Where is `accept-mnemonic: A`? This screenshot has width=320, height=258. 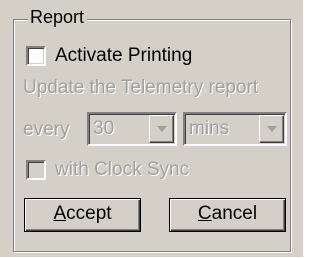
accept-mnemonic: A is located at coordinates (60, 213).